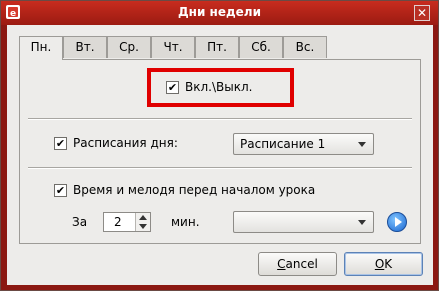 This screenshot has height=291, width=439. I want to click on play-button, so click(397, 222).